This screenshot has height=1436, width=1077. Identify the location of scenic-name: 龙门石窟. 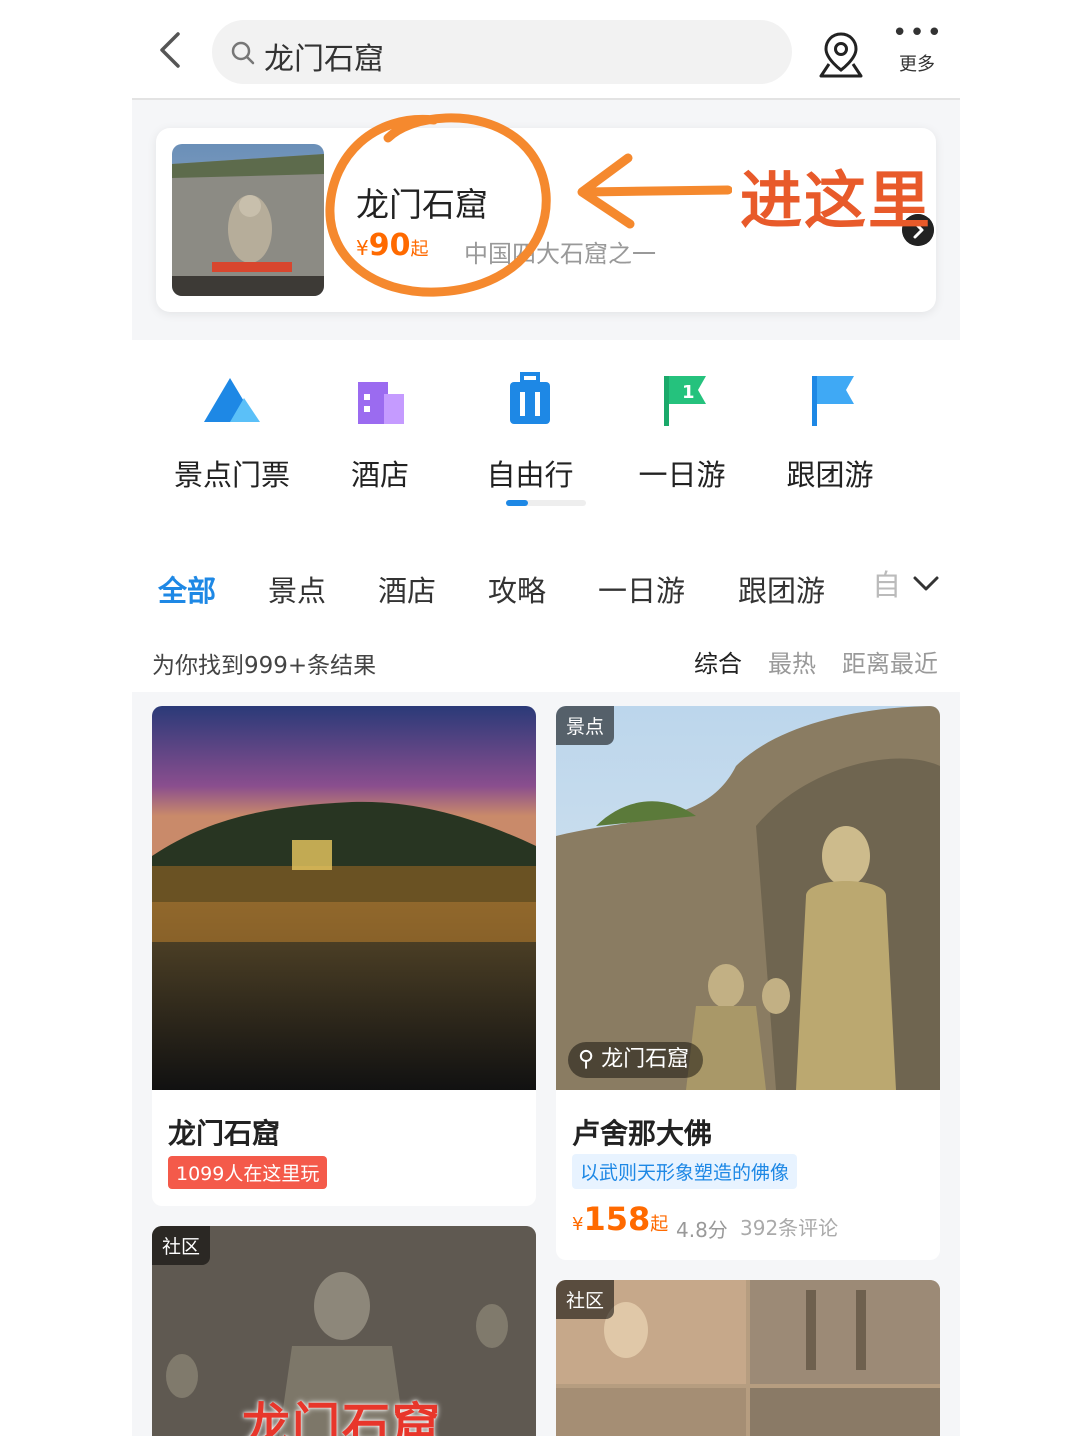
(422, 204).